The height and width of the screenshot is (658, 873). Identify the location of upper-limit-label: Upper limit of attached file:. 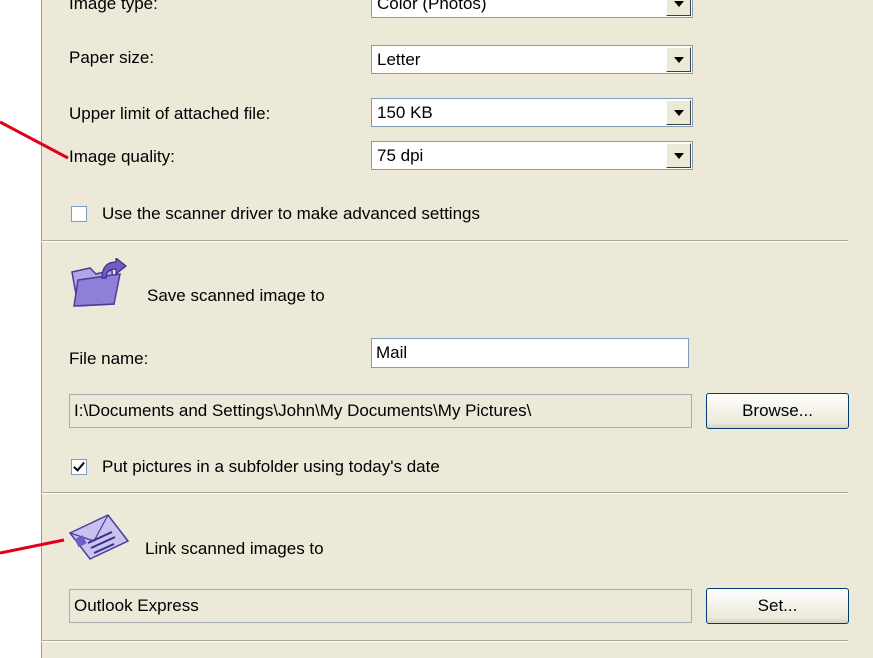
(170, 113).